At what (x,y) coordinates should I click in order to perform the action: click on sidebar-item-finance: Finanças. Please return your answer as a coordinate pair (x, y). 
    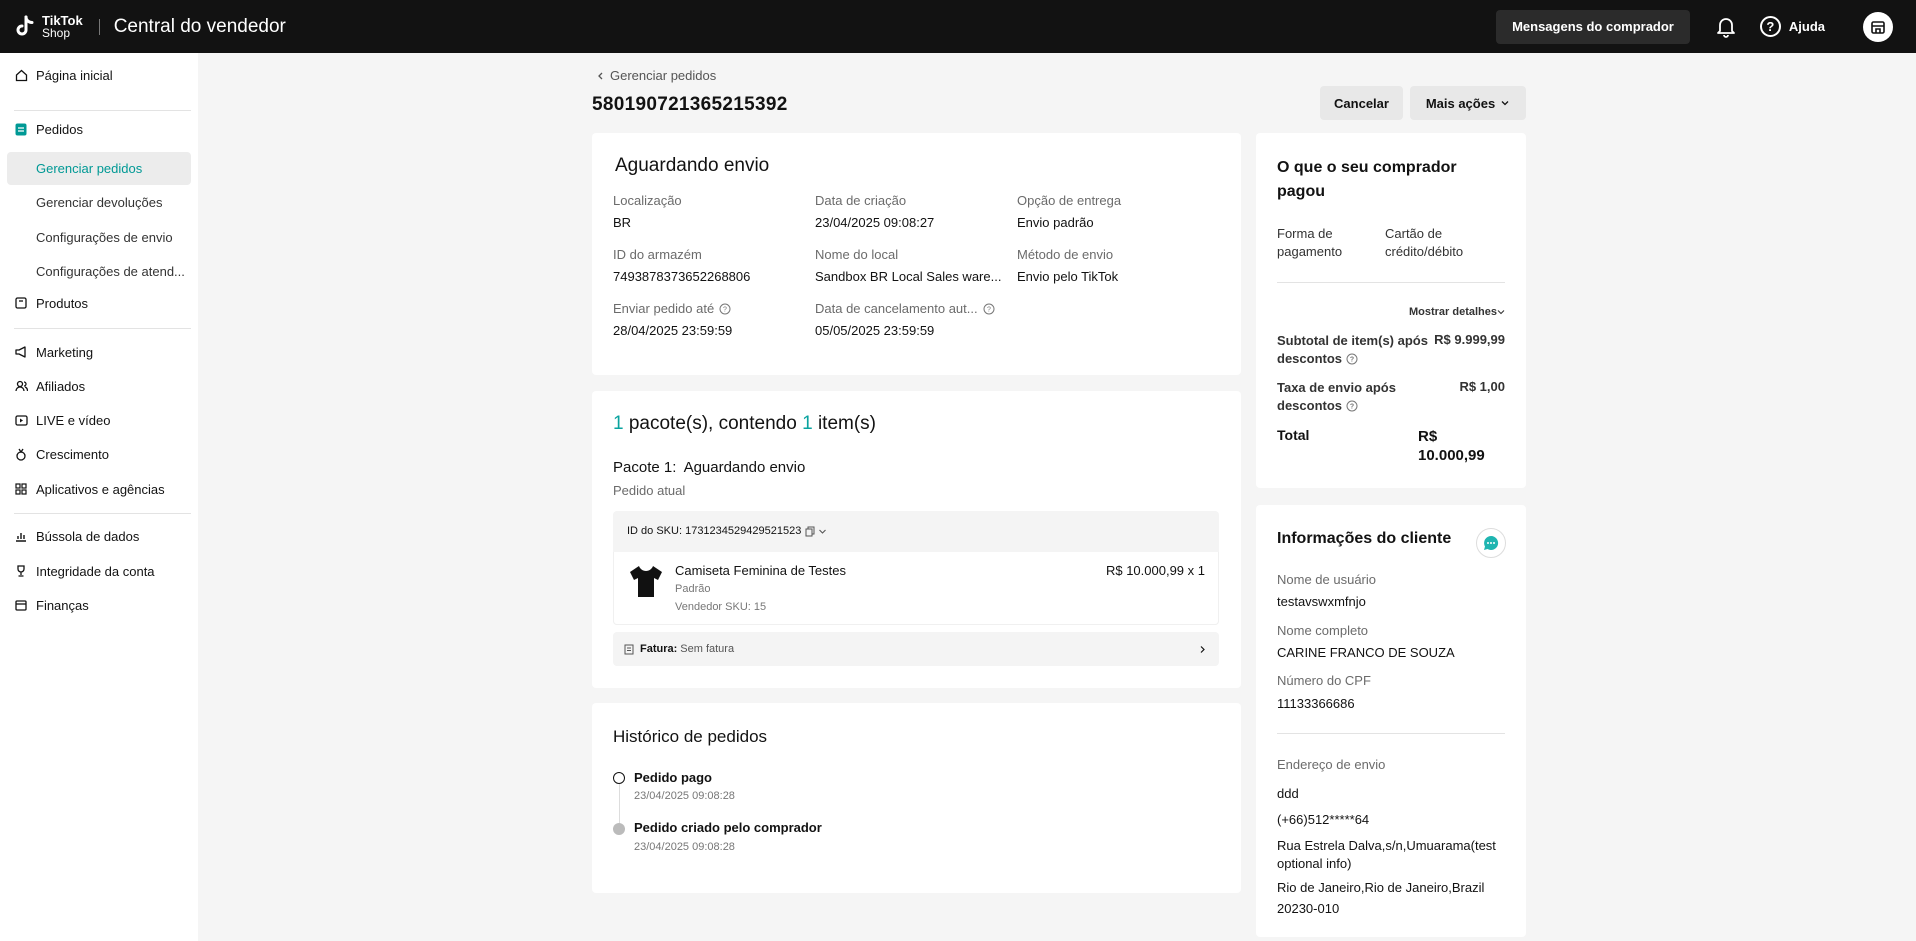
    Looking at the image, I should click on (99, 605).